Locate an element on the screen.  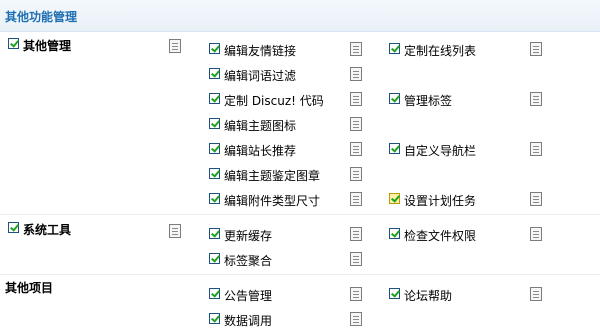
checkbox-attachment-sizes is located at coordinates (214, 198).